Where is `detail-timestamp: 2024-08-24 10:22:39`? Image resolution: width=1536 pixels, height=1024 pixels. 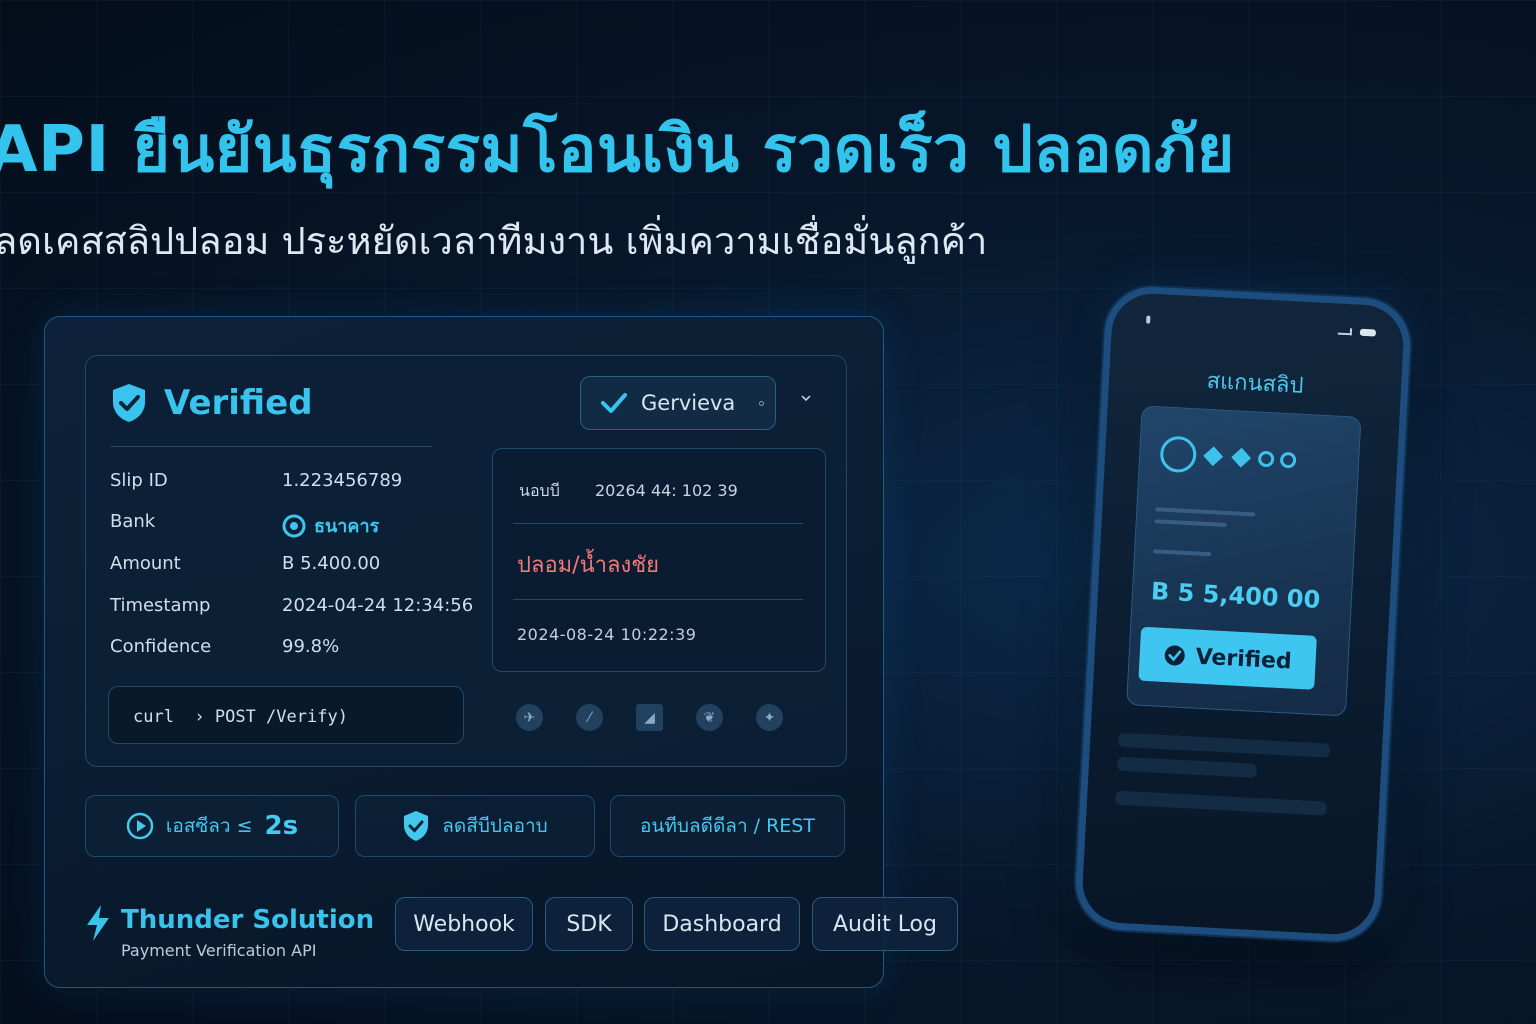
detail-timestamp: 2024-08-24 10:22:39 is located at coordinates (607, 634).